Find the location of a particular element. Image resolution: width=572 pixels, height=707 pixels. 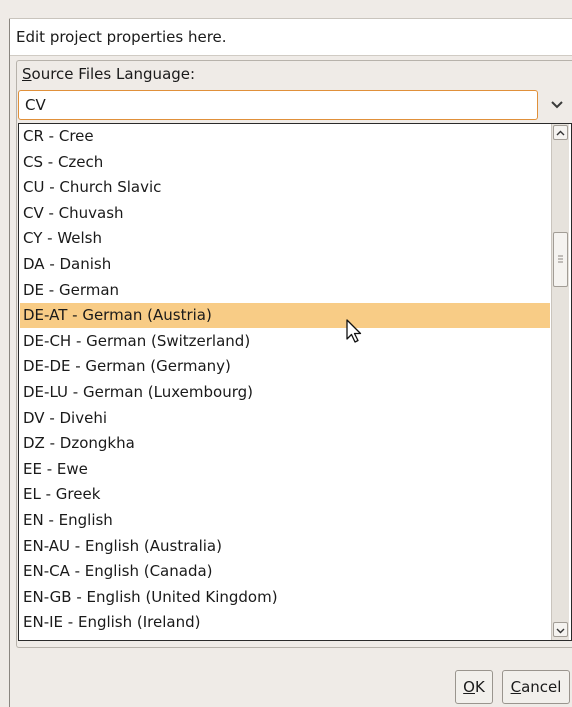

ok-button: OK is located at coordinates (474, 687).